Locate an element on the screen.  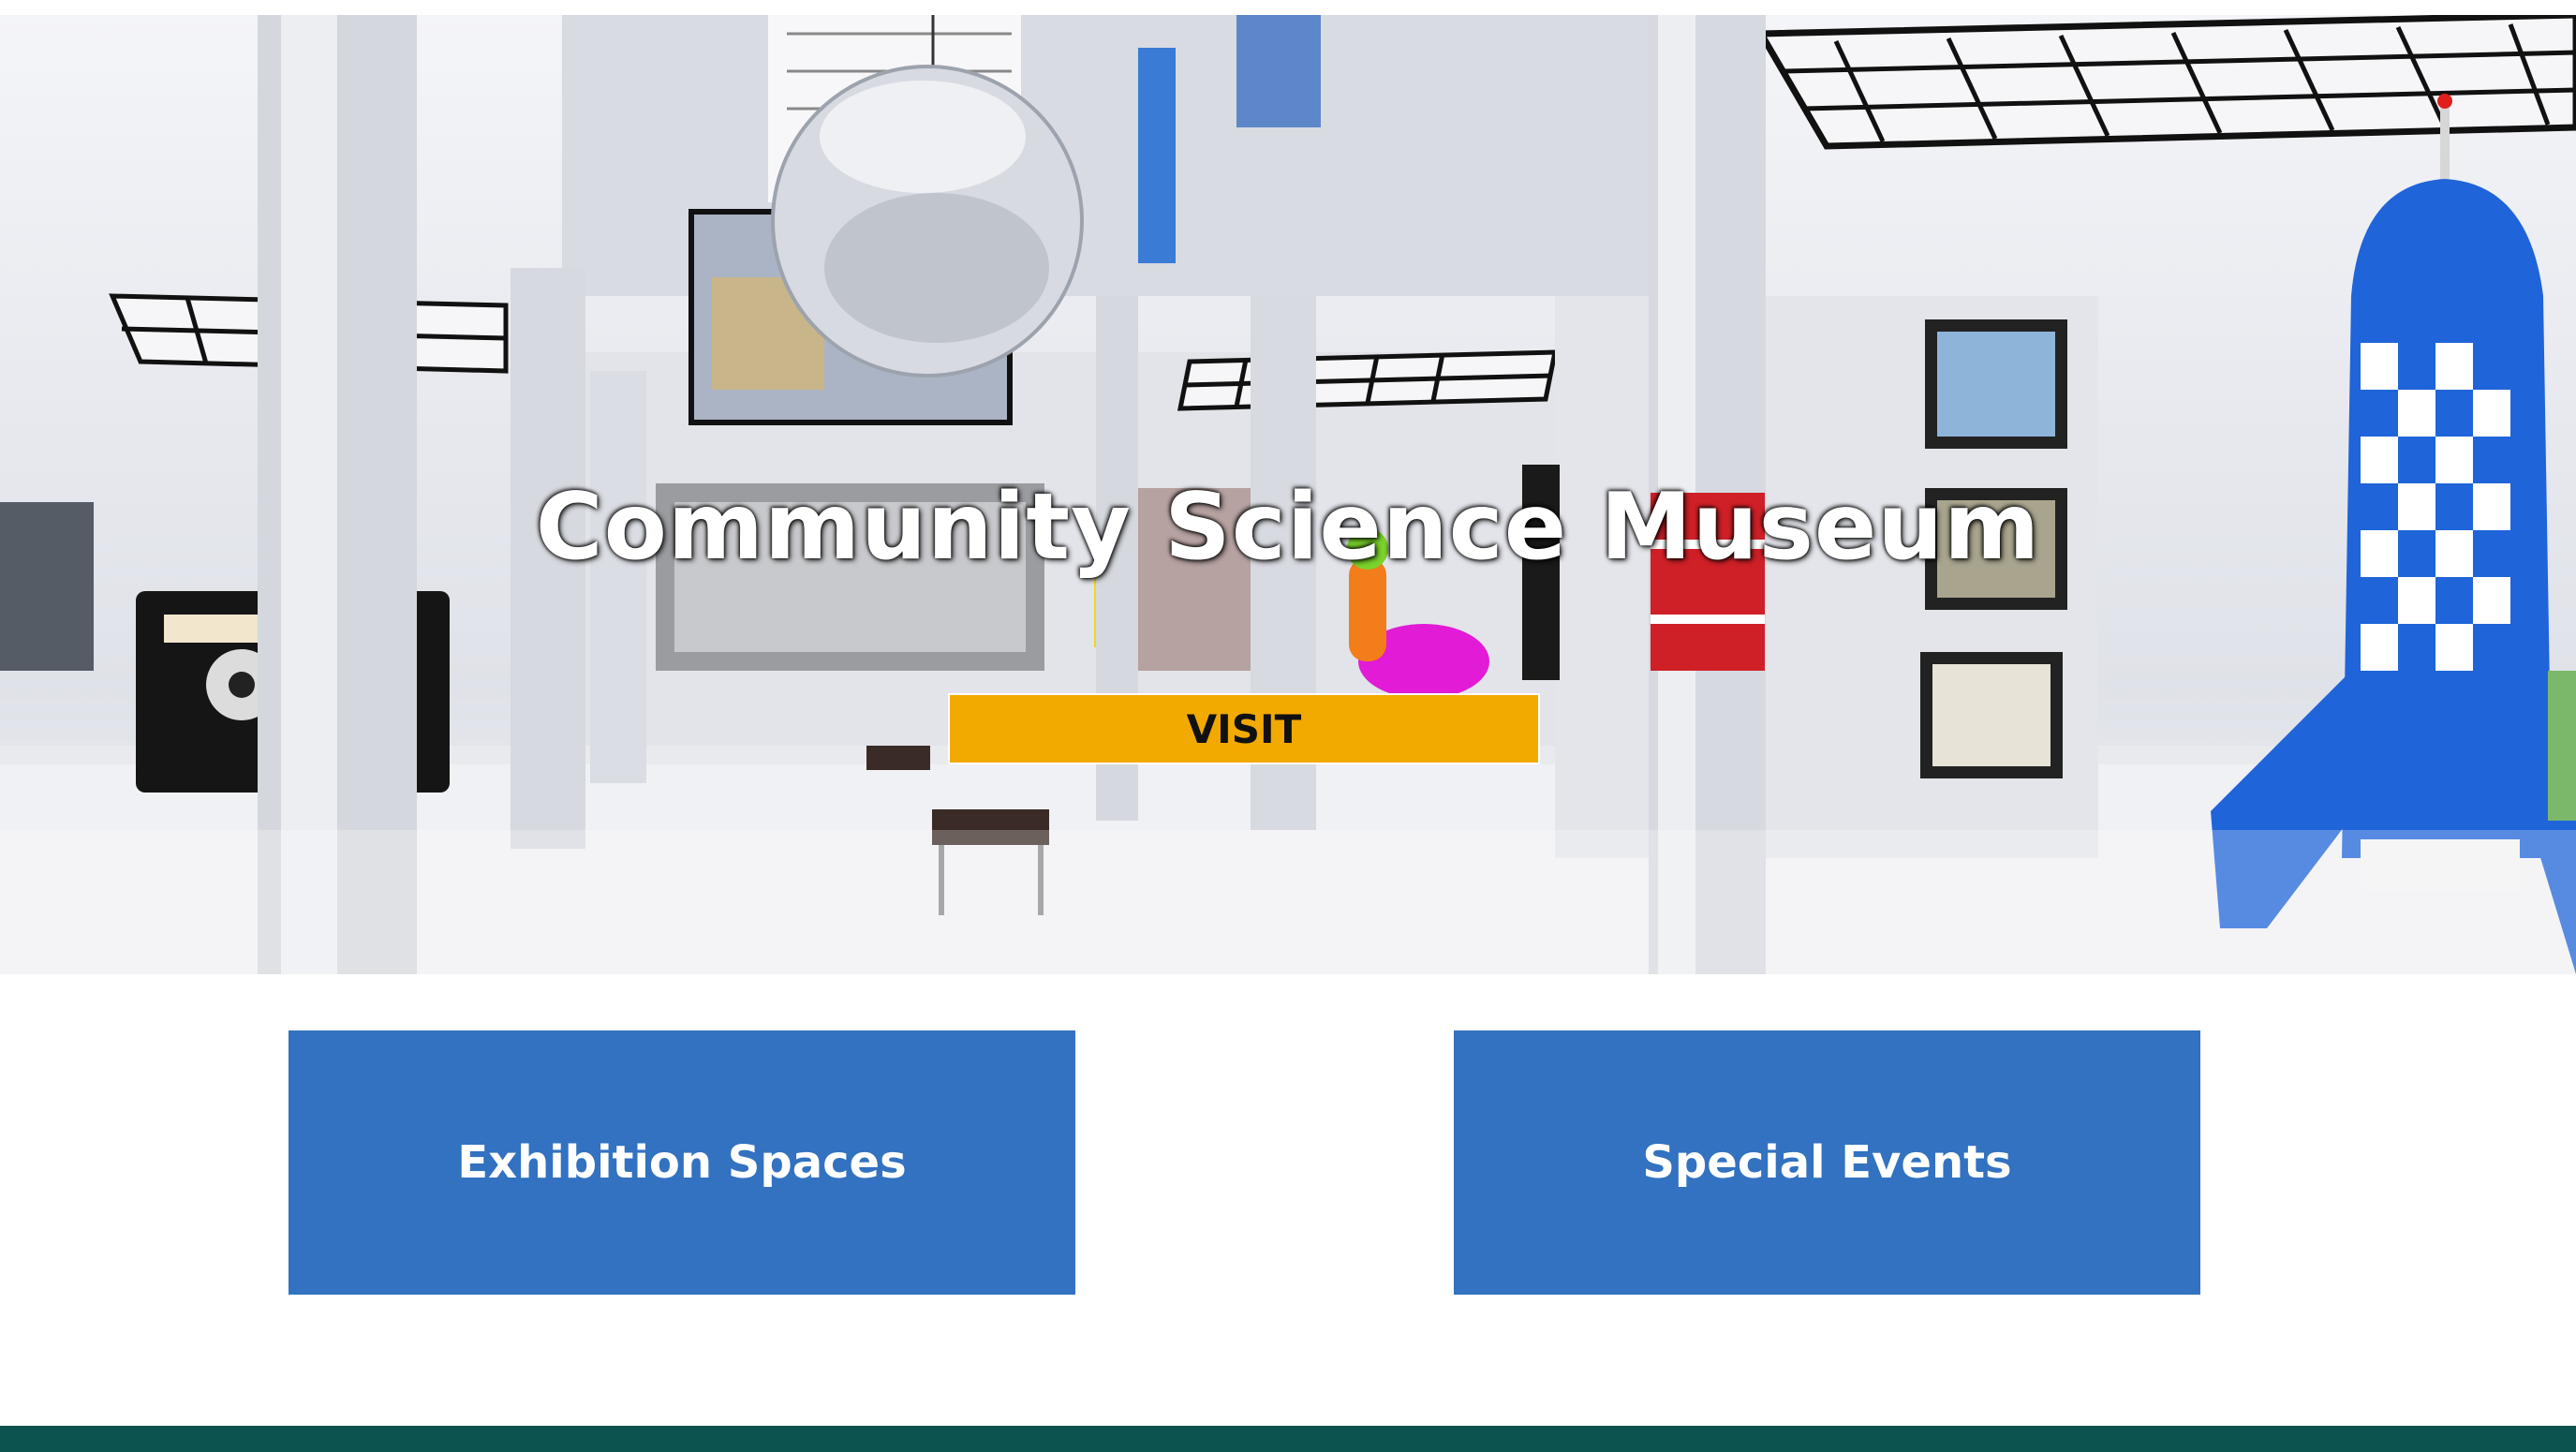
exhibition-spaces-card: Exhibition Spaces is located at coordinates (682, 1162).